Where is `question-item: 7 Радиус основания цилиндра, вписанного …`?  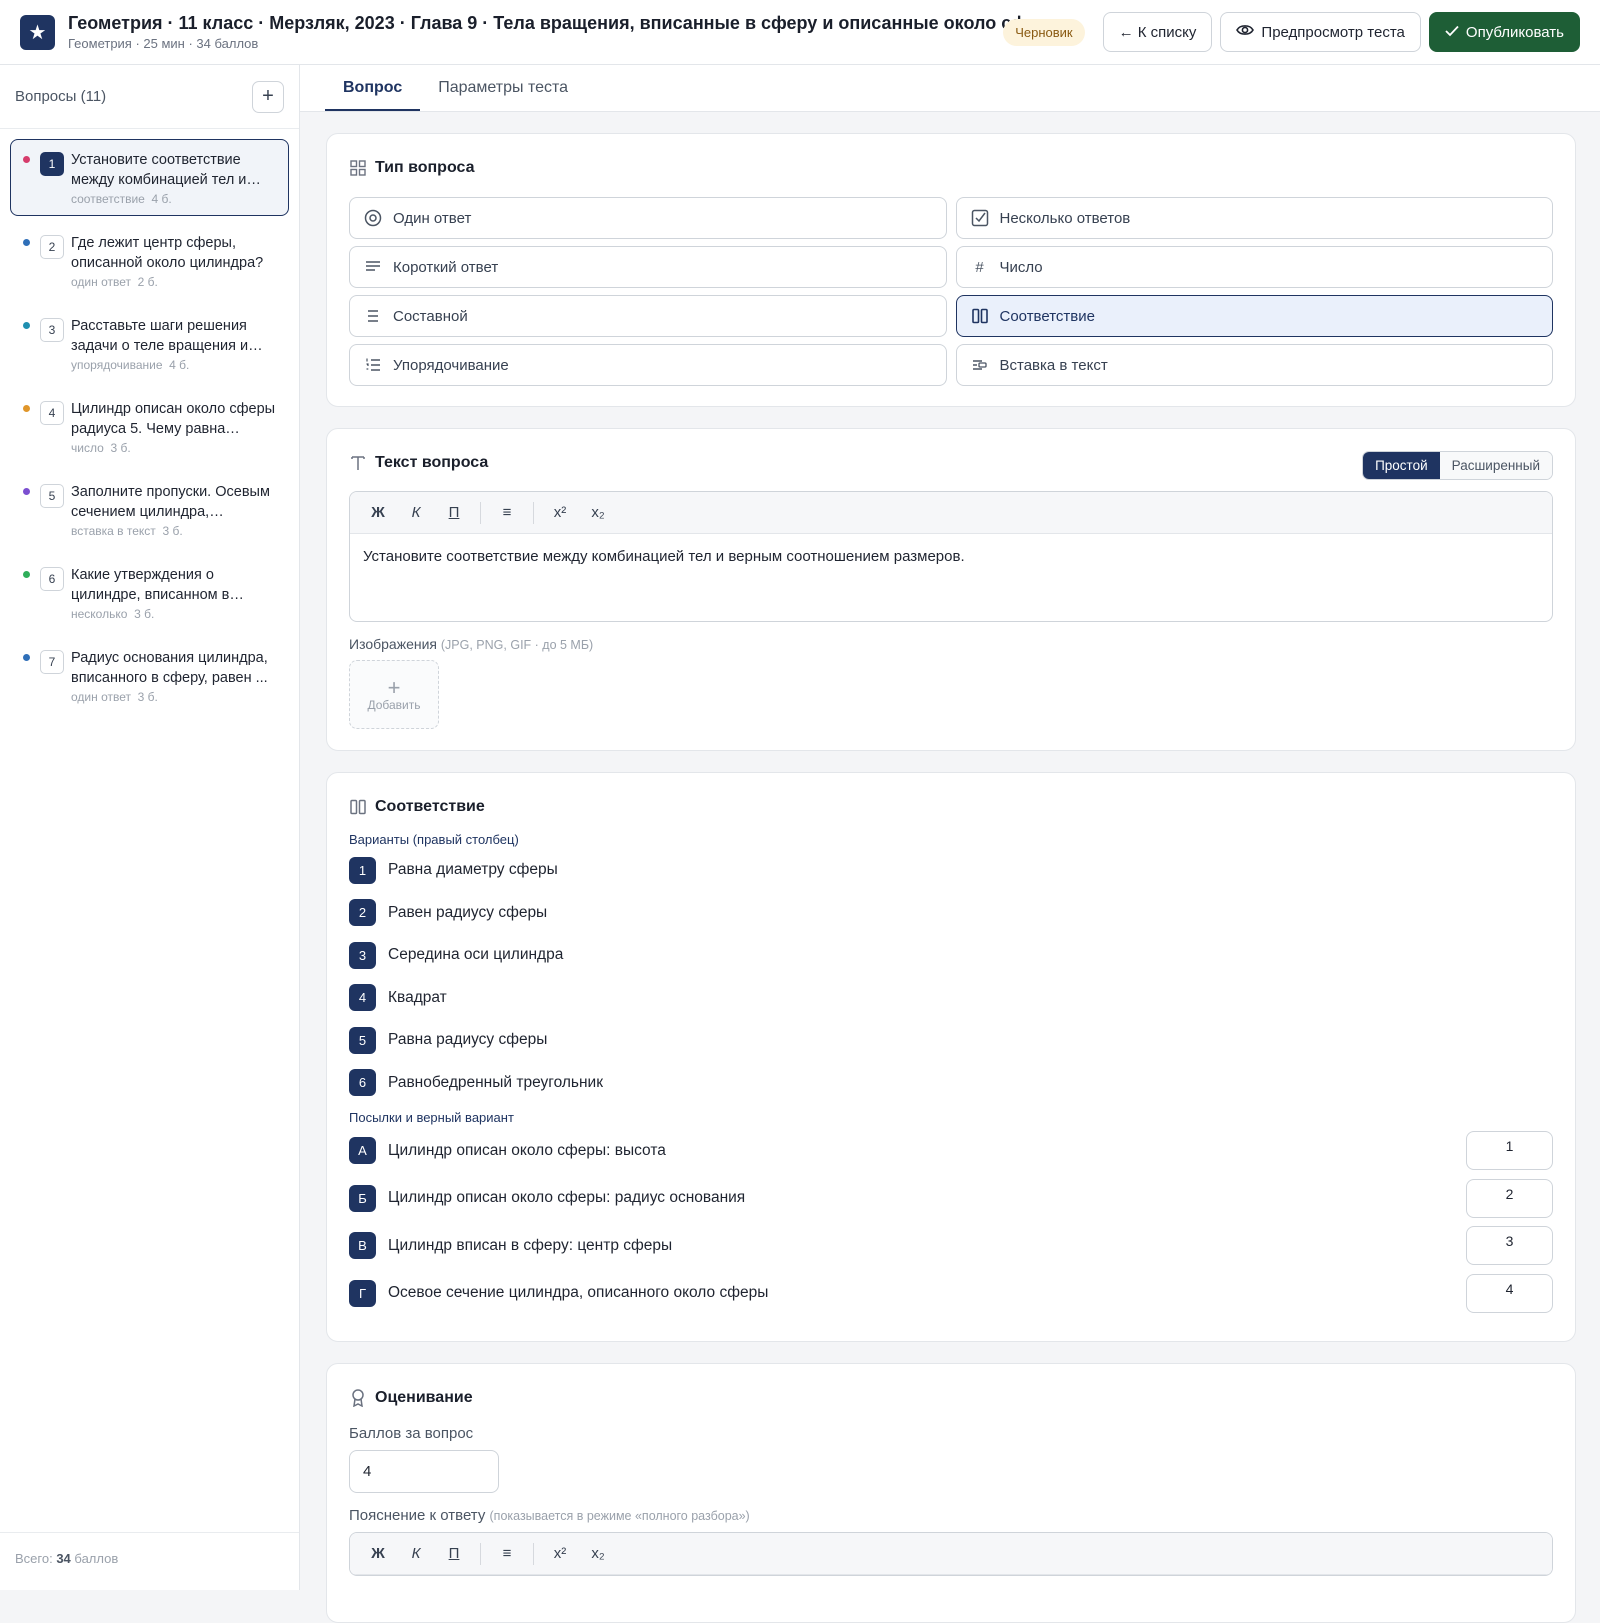 question-item: 7 Радиус основания цилиндра, вписанного … is located at coordinates (149, 675).